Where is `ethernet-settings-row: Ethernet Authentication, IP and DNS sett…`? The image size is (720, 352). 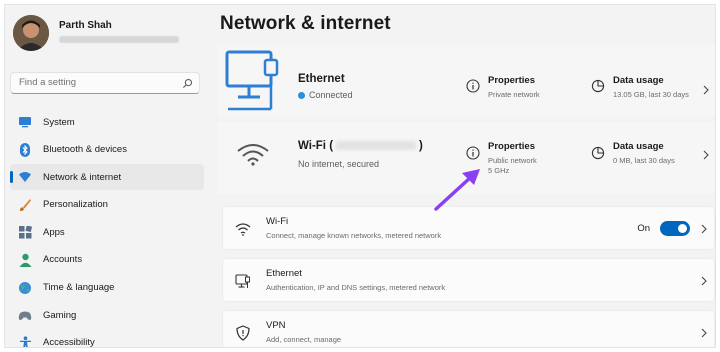
ethernet-settings-row: Ethernet Authentication, IP and DNS sett… is located at coordinates (468, 280).